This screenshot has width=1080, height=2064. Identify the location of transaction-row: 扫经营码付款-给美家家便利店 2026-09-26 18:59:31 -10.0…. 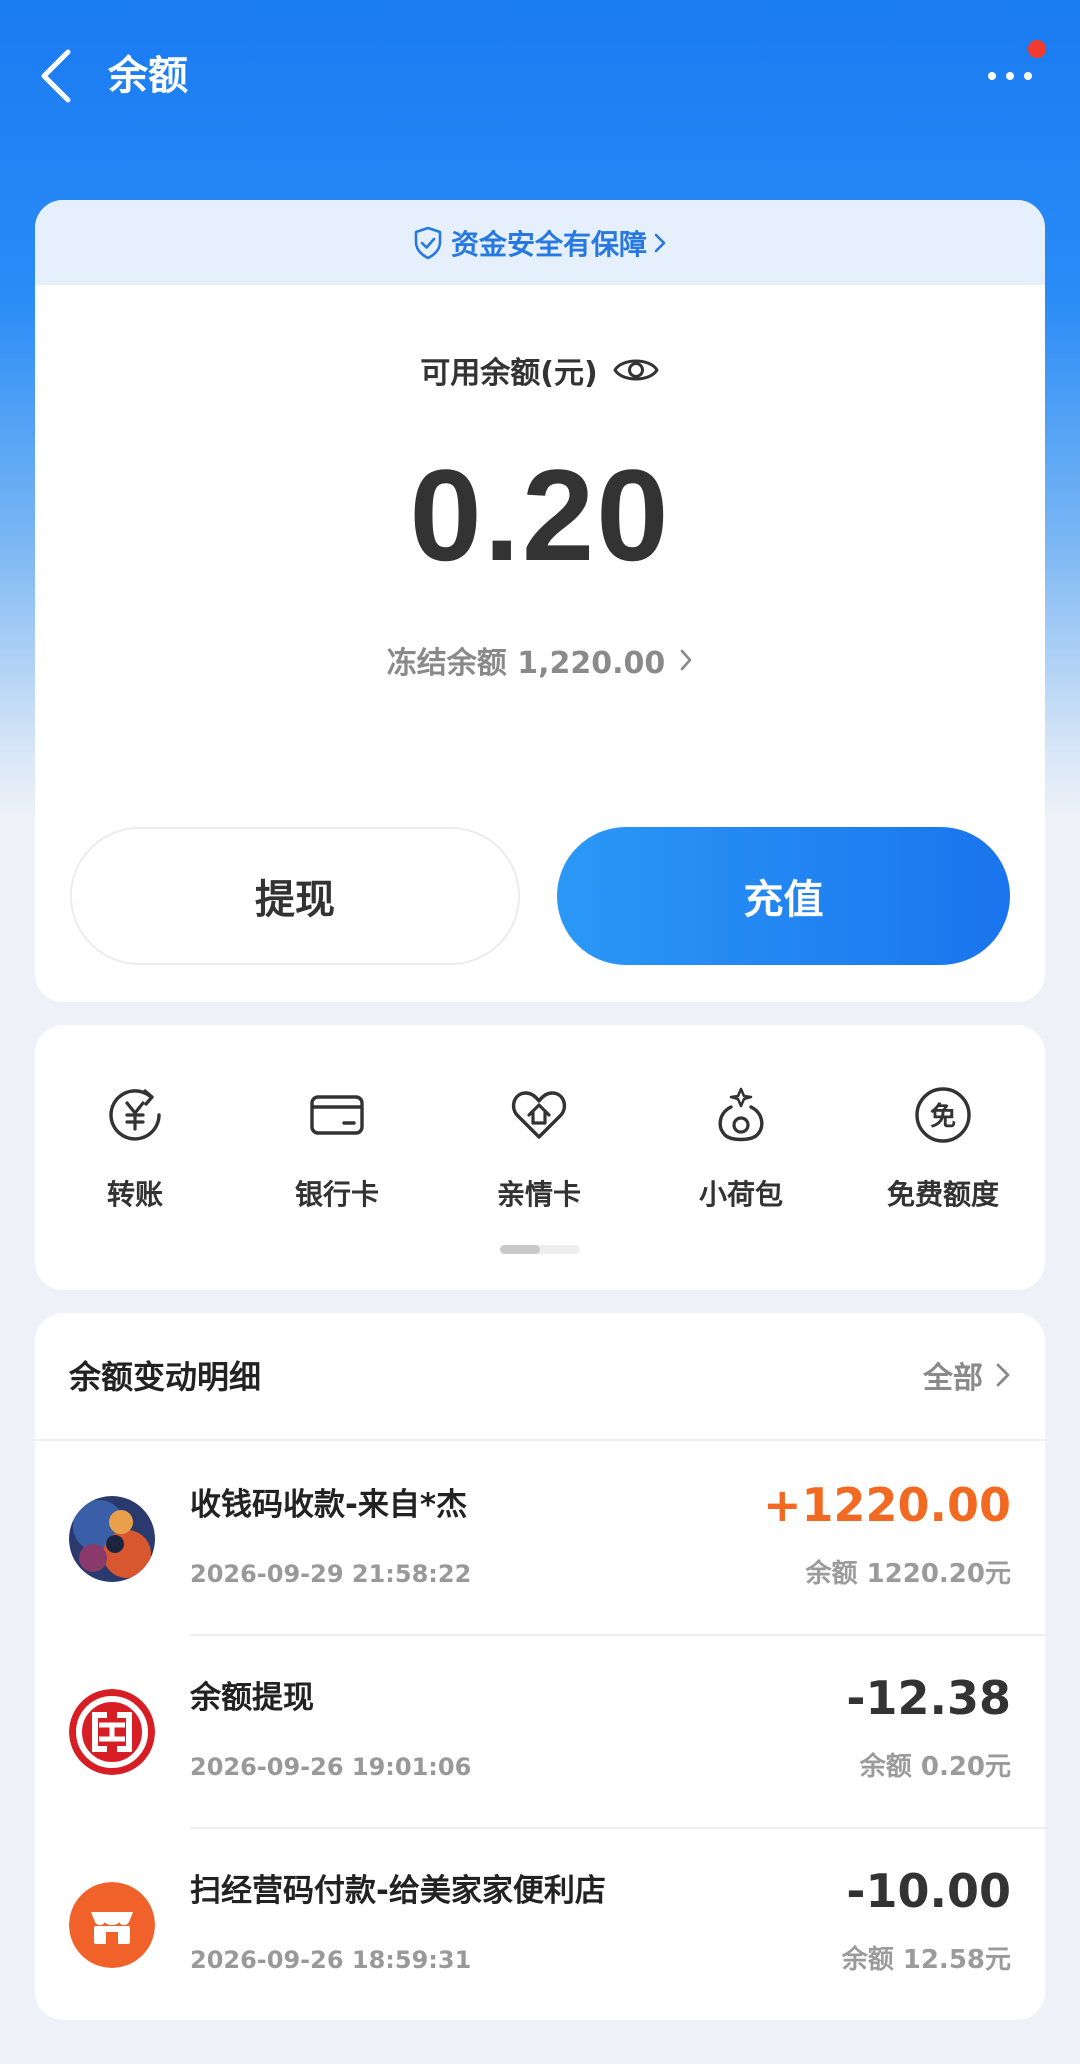
(540, 1924).